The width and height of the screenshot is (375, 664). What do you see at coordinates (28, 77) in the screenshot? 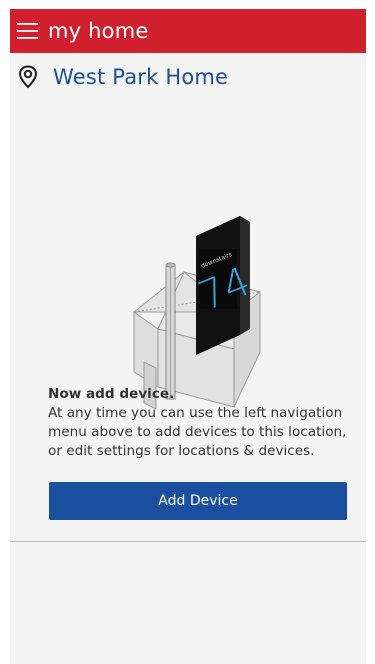
I see `location-pin-icon` at bounding box center [28, 77].